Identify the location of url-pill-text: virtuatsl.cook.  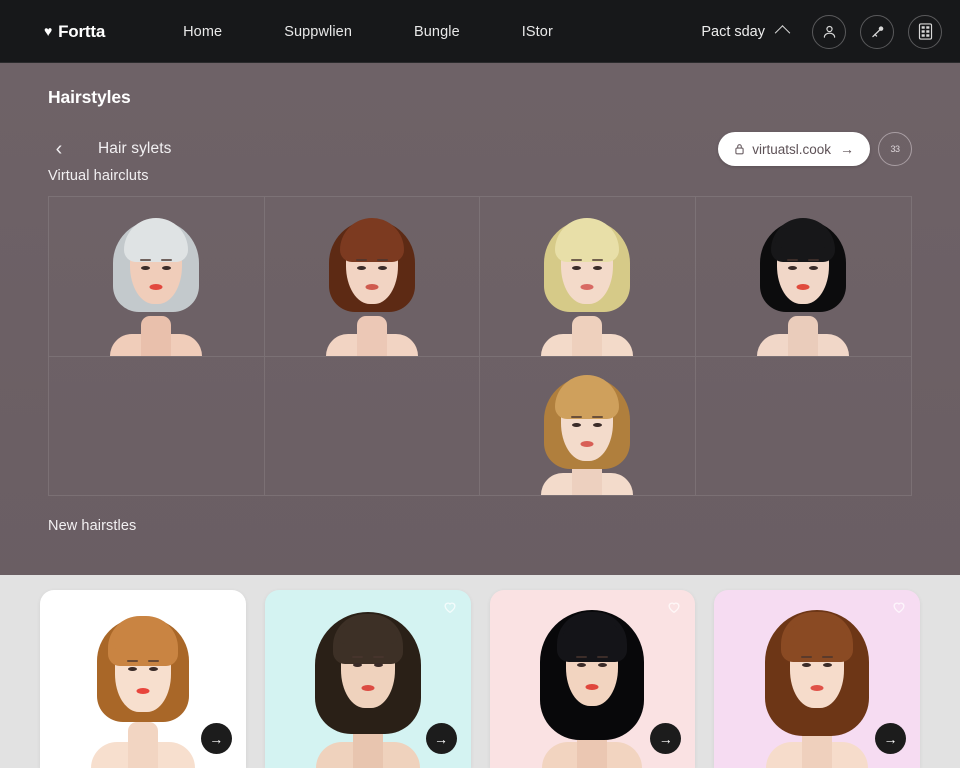
(791, 149).